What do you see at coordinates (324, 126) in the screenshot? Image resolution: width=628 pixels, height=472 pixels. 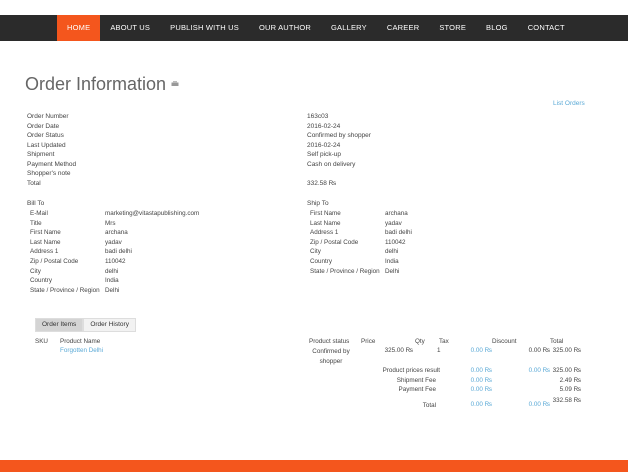 I see `order-date-value: 2016-02-24` at bounding box center [324, 126].